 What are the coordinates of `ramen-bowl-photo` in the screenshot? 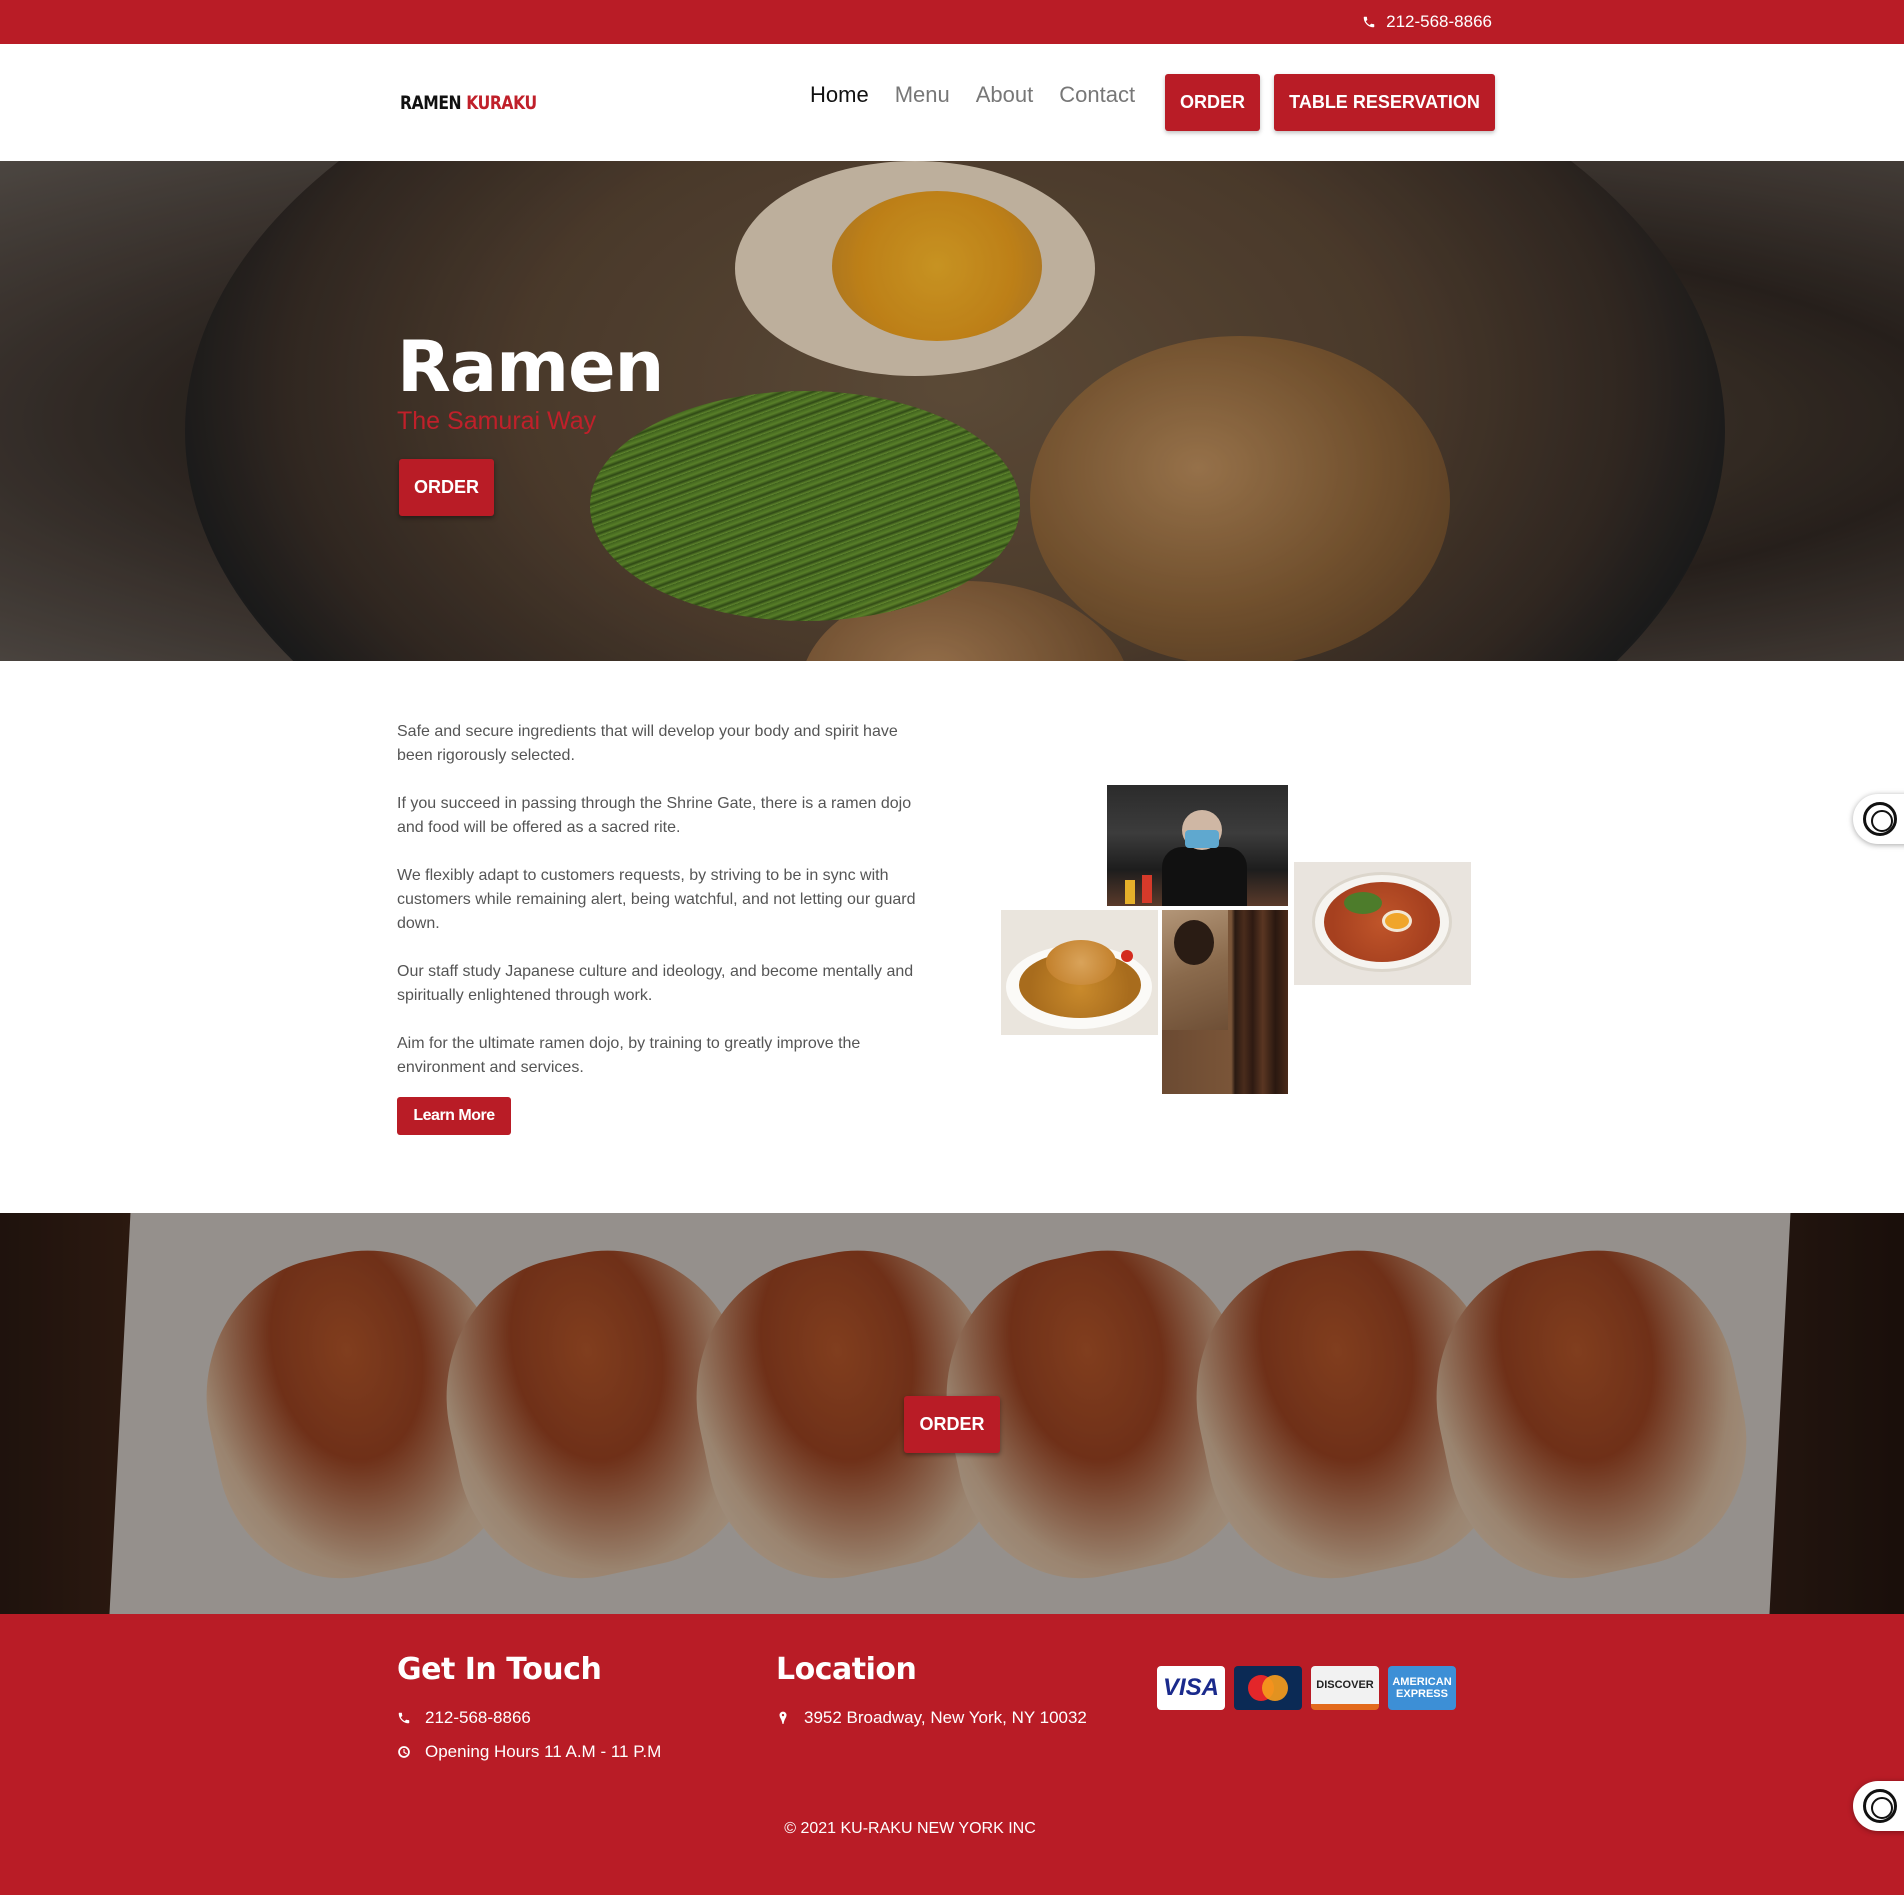 It's located at (1382, 923).